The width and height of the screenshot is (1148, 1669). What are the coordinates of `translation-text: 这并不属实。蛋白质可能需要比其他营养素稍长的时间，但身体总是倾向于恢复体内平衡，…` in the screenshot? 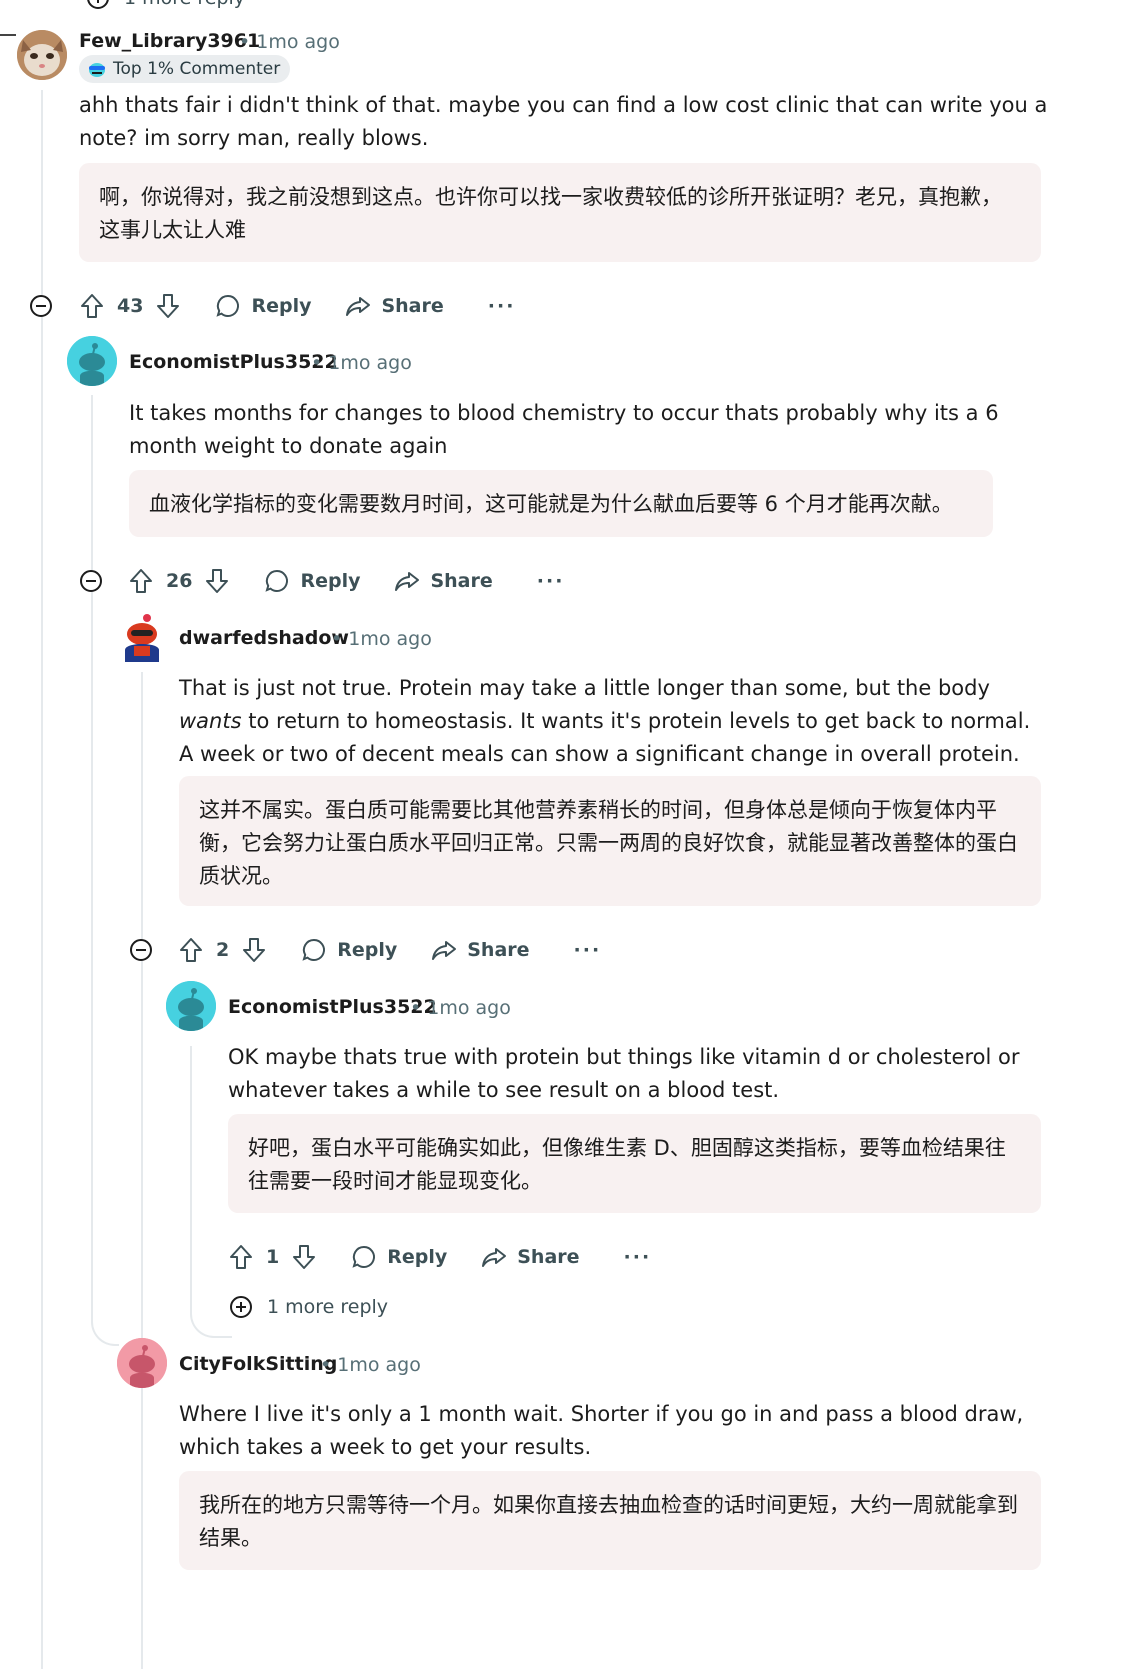 It's located at (608, 843).